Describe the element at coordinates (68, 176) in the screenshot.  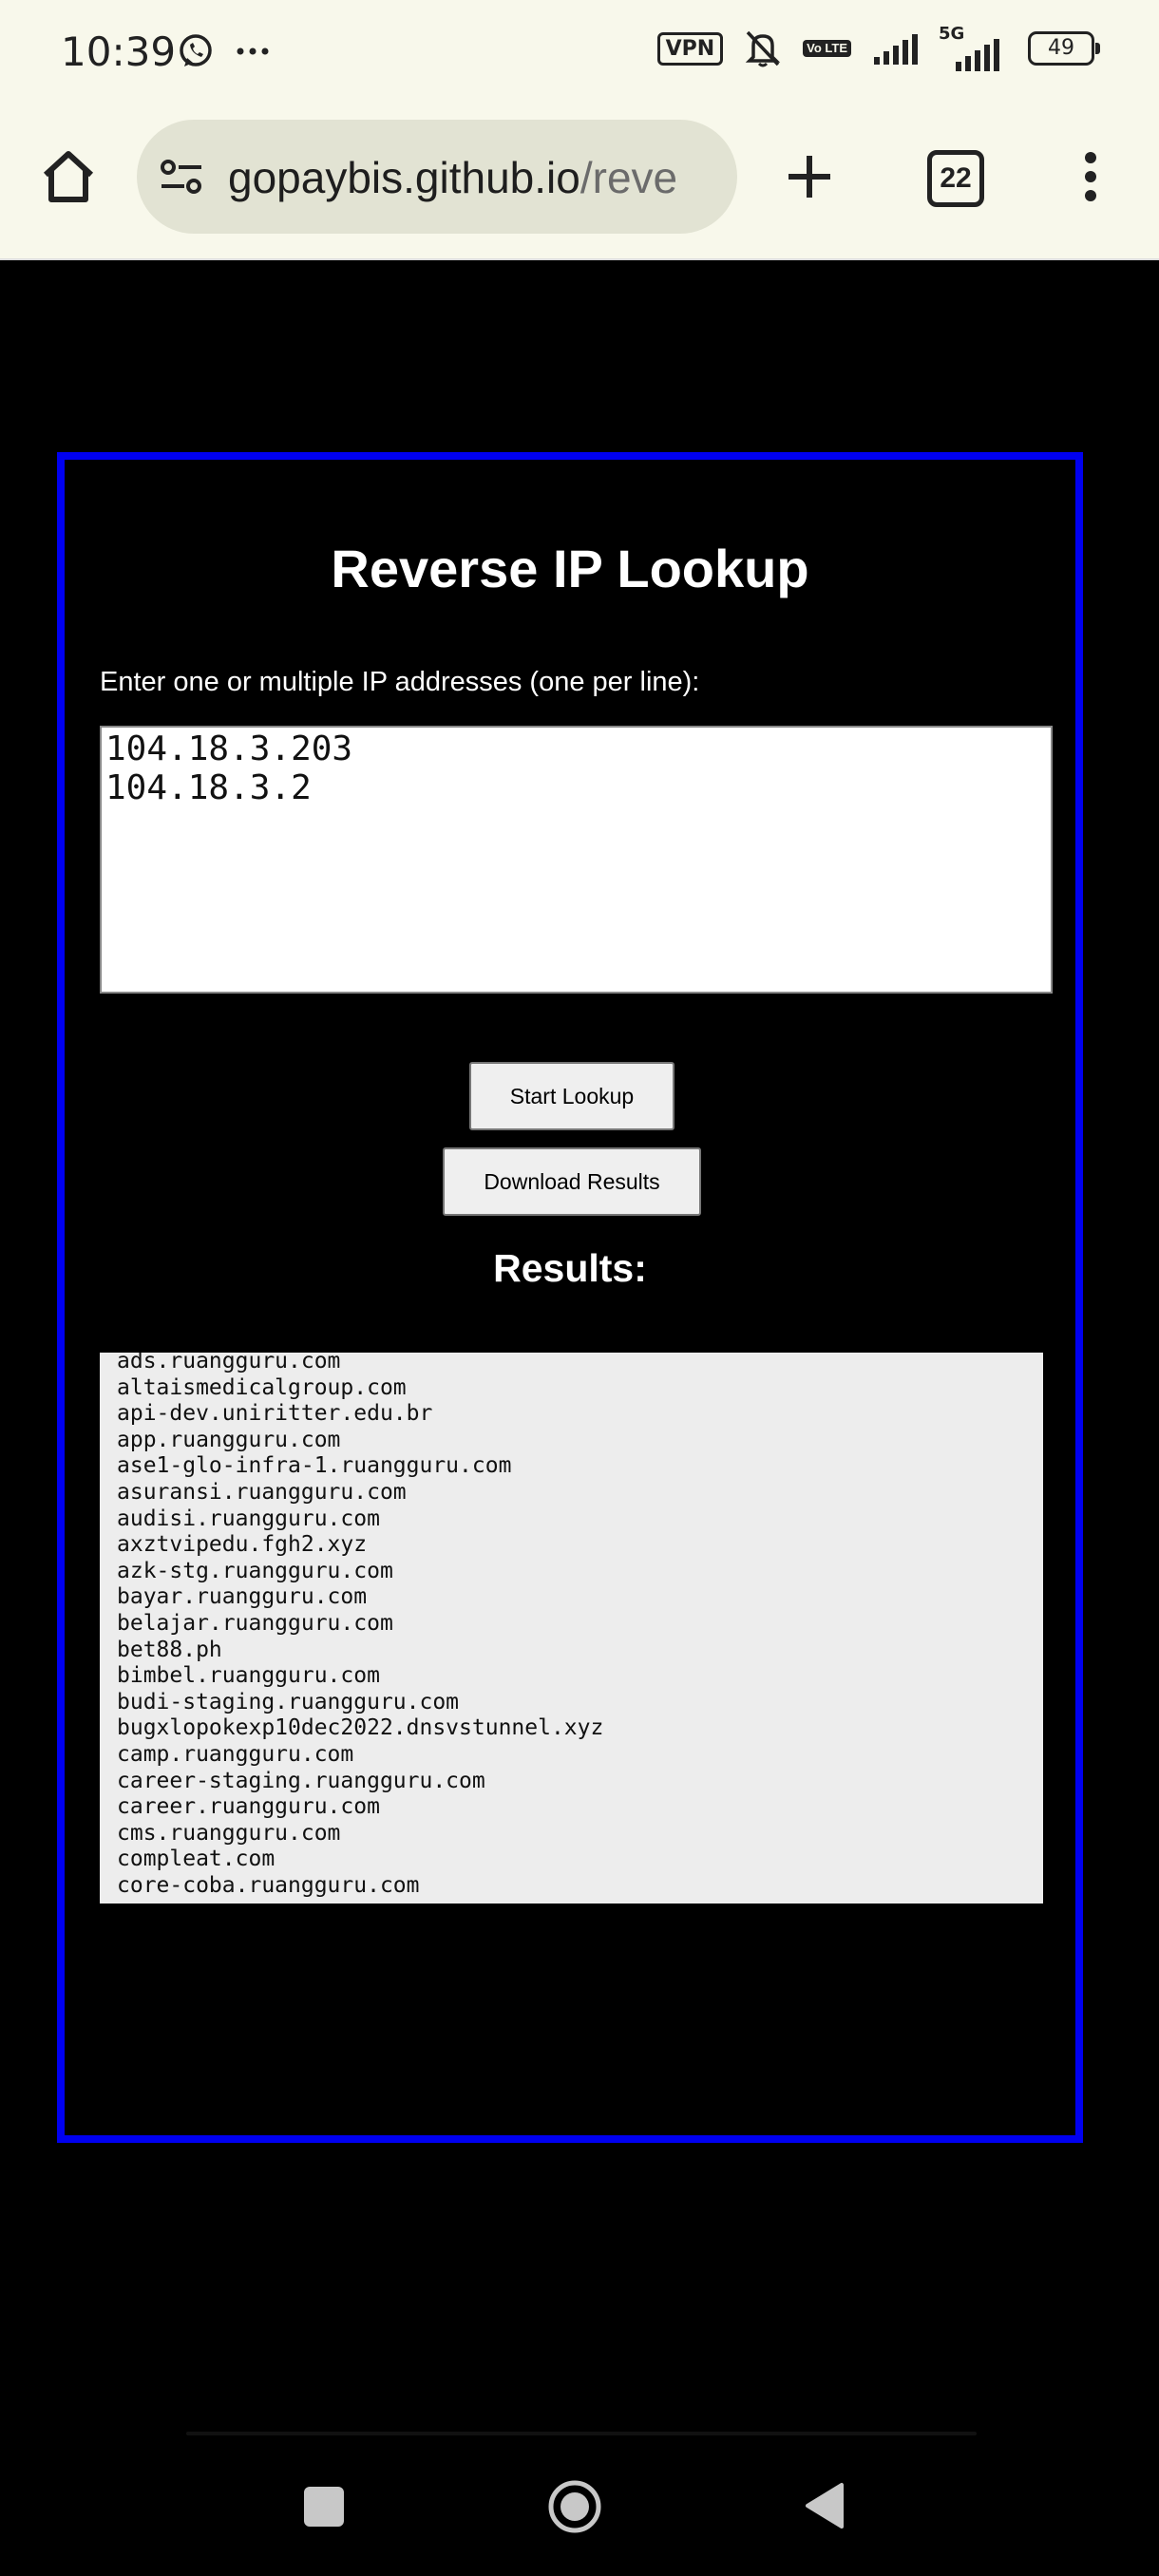
I see `home-icon` at that location.